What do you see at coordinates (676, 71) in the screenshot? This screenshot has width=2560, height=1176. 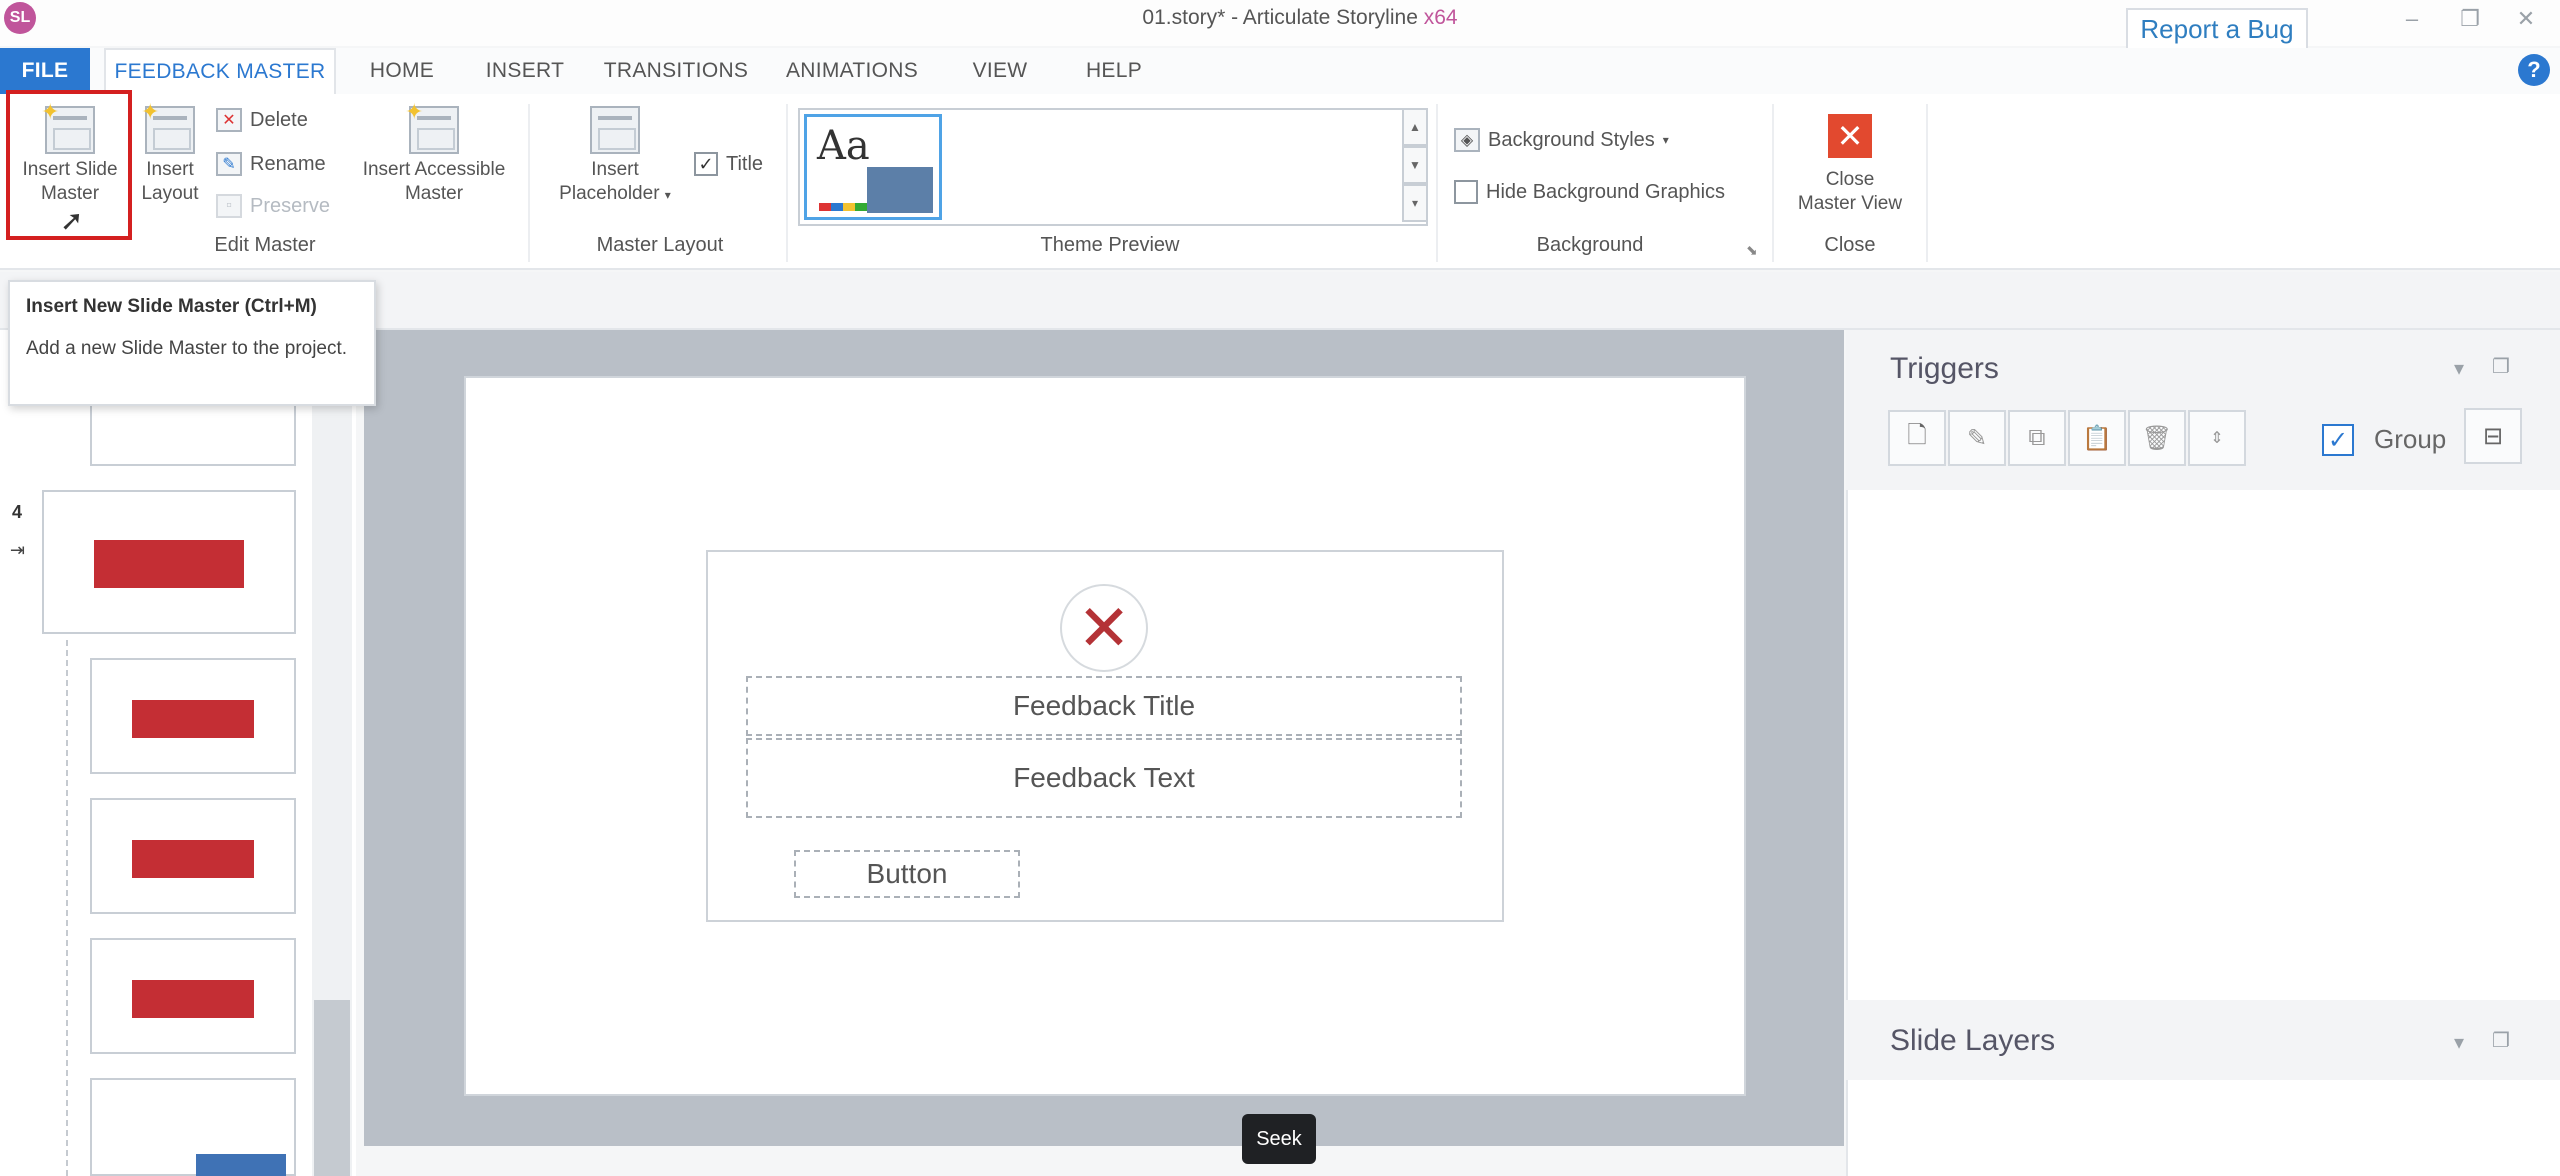 I see `tab-transitions: TRANSITIONS` at bounding box center [676, 71].